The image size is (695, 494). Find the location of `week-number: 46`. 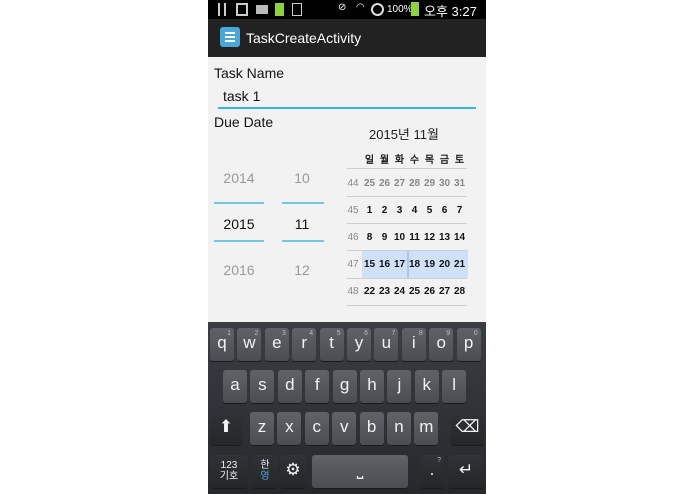

week-number: 46 is located at coordinates (353, 237).